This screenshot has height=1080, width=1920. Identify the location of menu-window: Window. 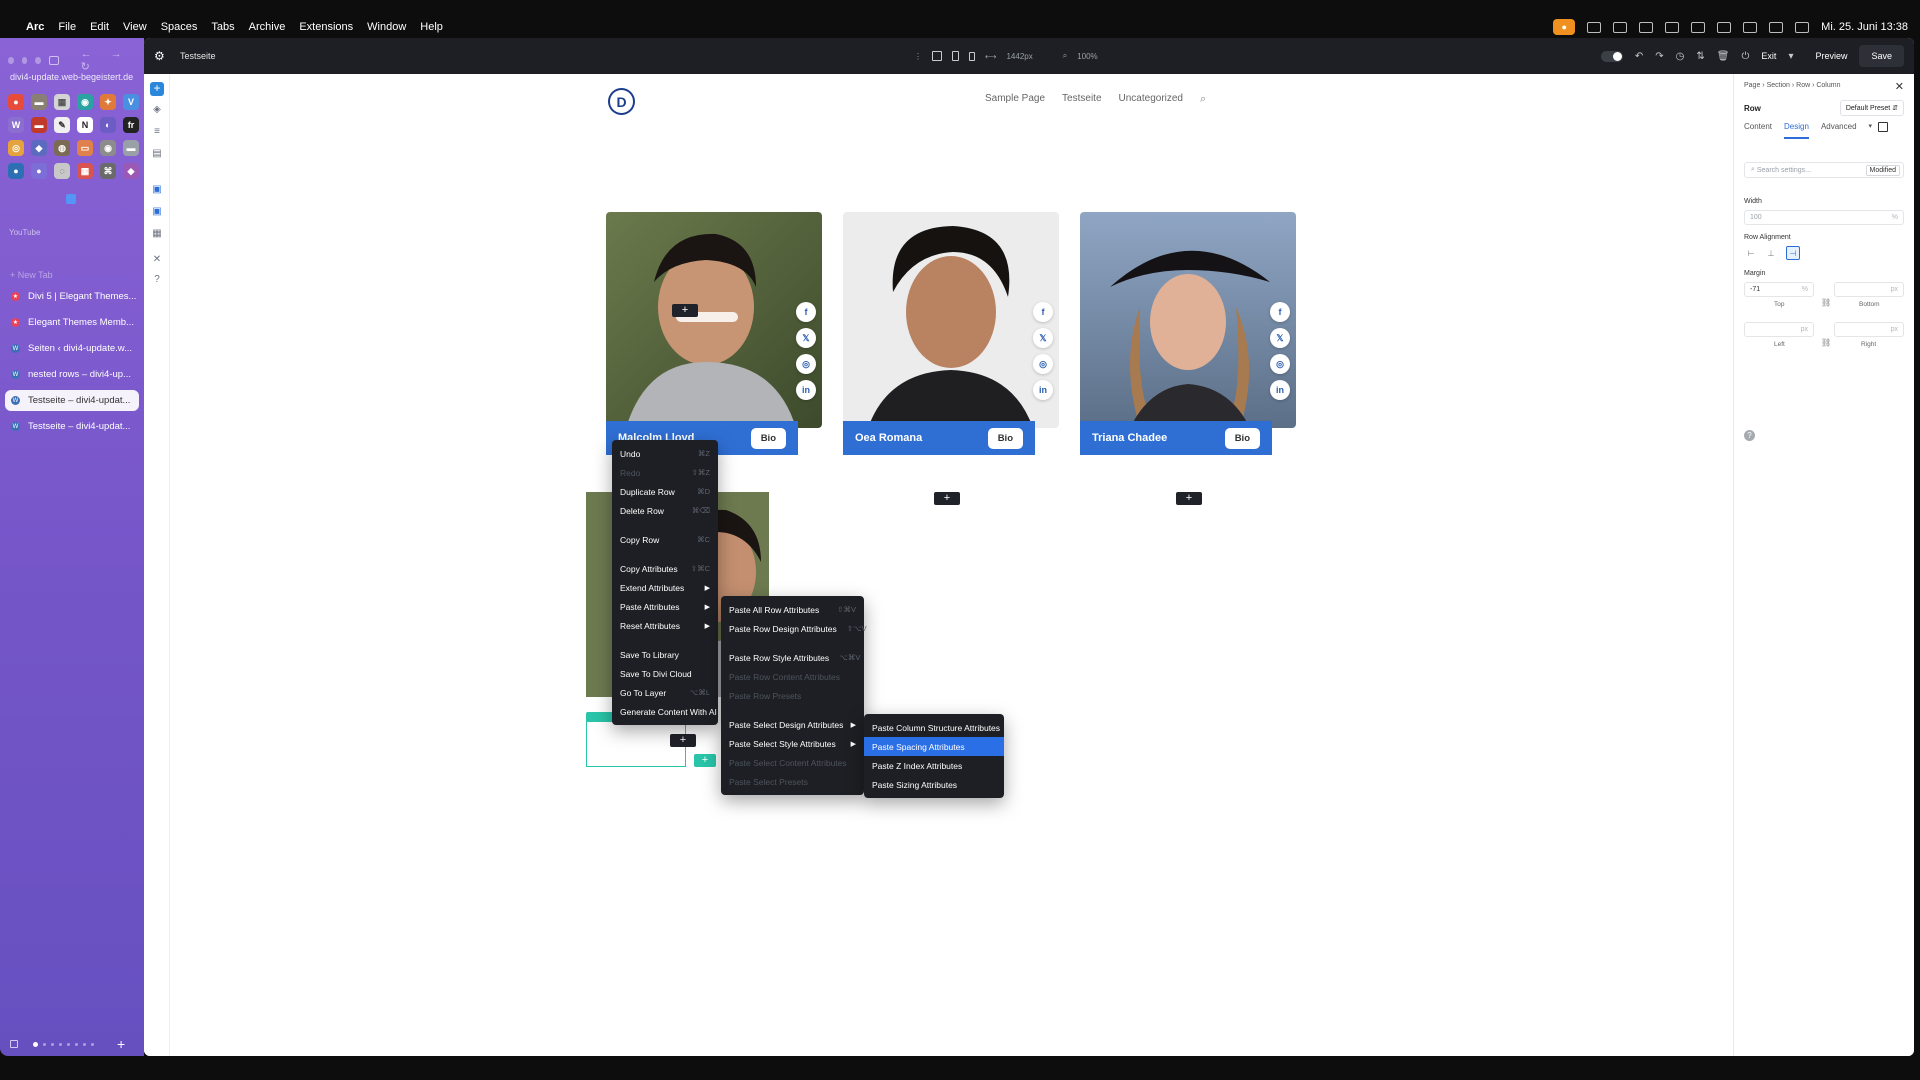
(386, 27).